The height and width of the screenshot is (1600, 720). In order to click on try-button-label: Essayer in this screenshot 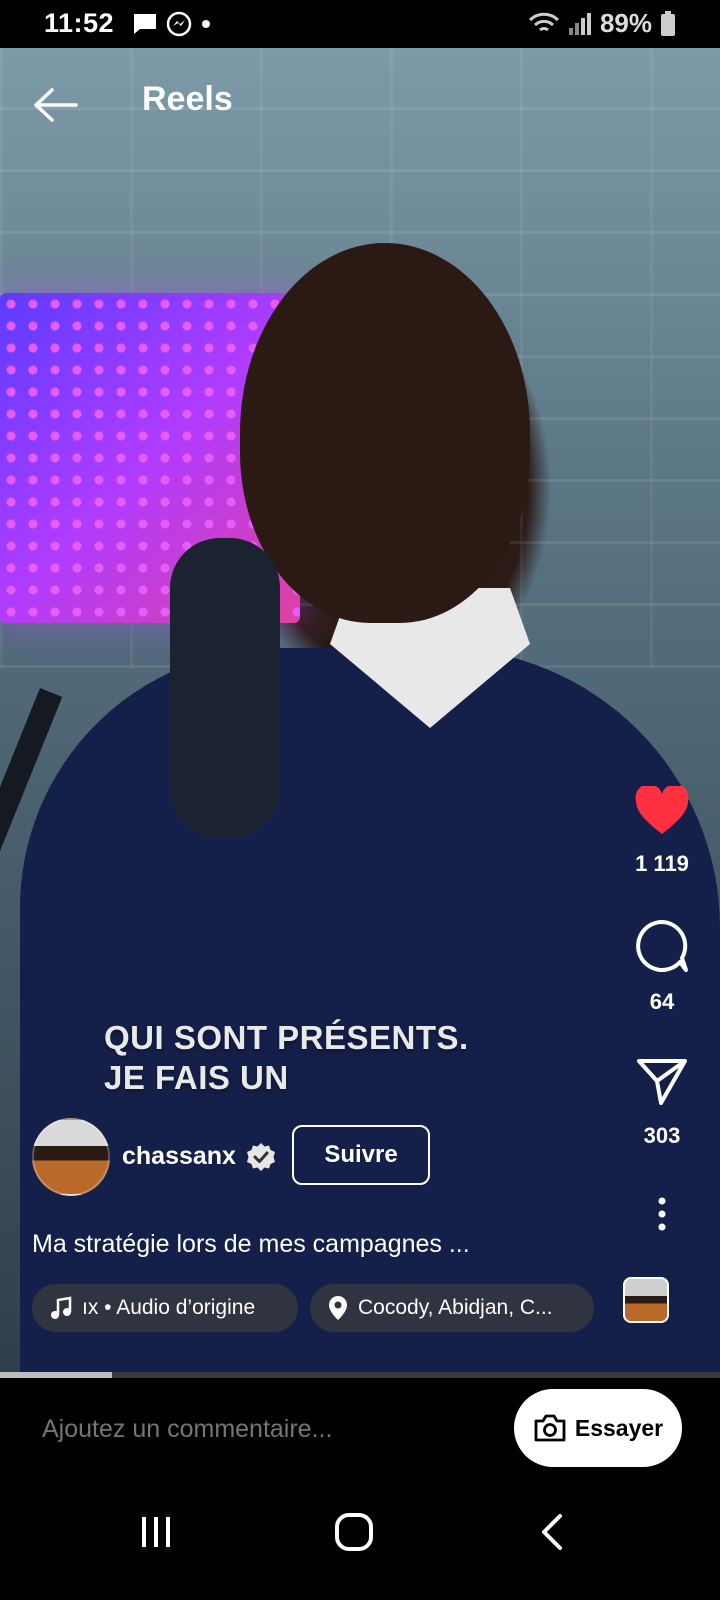, I will do `click(619, 1427)`.